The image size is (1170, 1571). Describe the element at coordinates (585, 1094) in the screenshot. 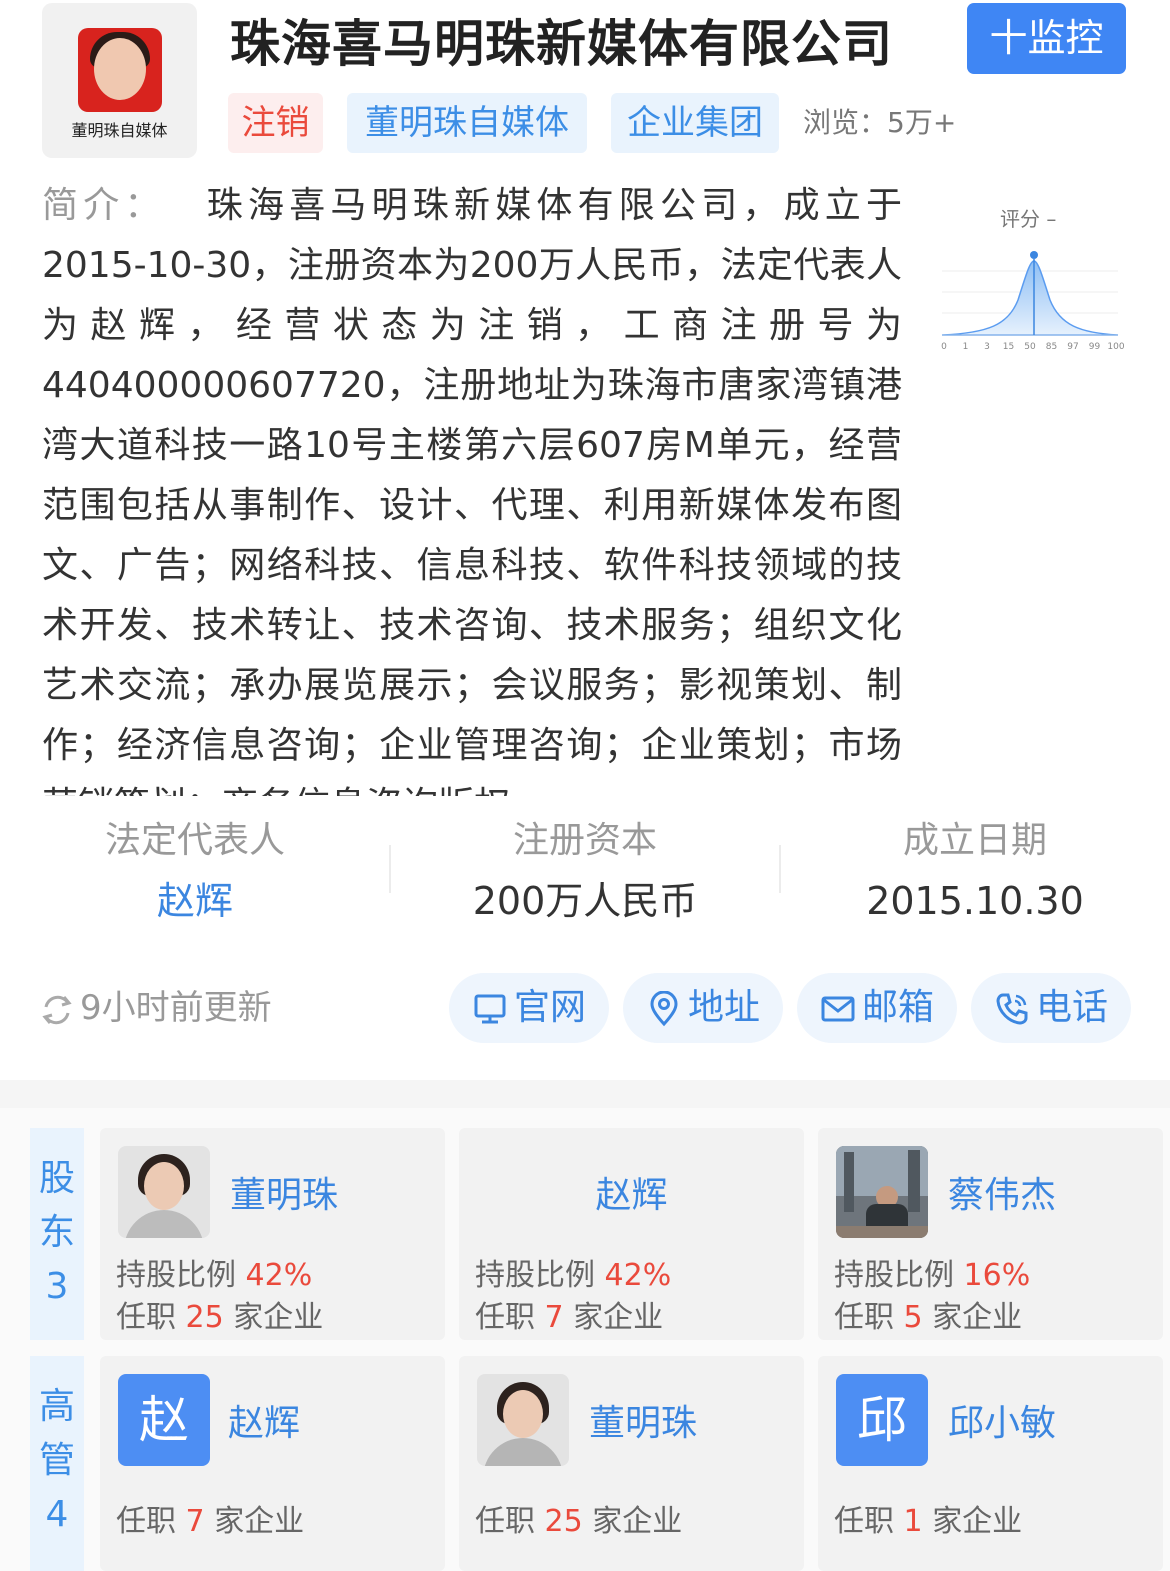

I see `section-divider` at that location.